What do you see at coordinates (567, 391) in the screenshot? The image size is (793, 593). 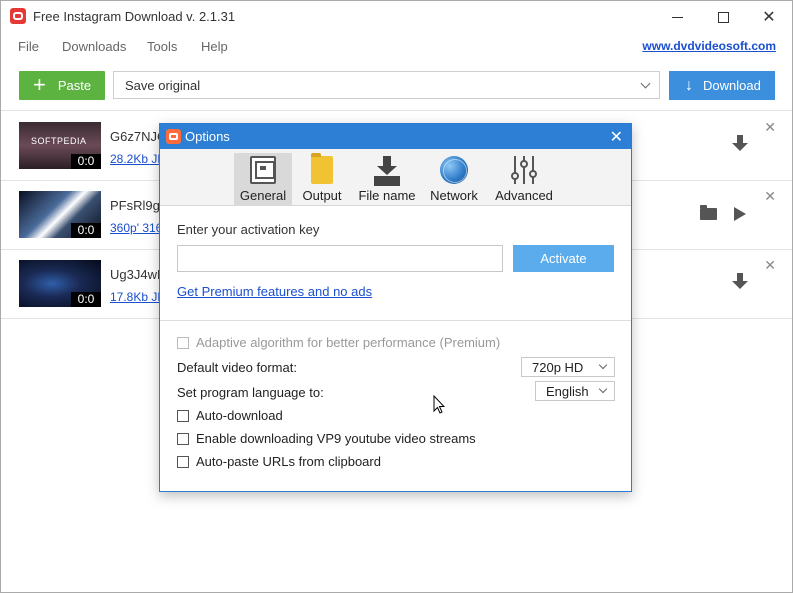 I see `language-value: English` at bounding box center [567, 391].